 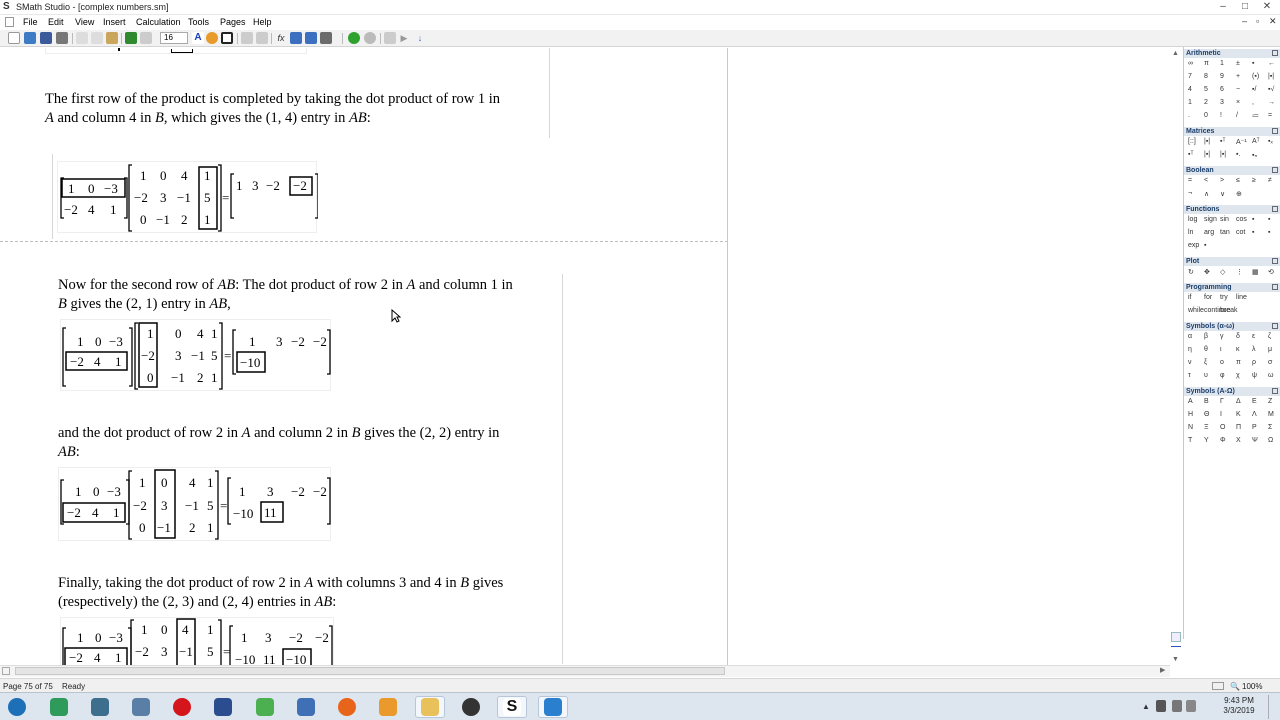 I want to click on panel-button: 3, so click(x=1222, y=102).